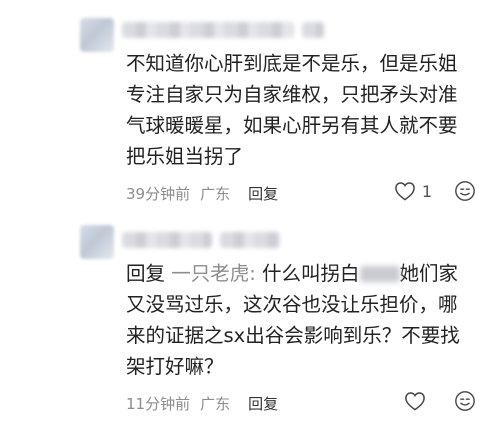 The width and height of the screenshot is (500, 436). What do you see at coordinates (146, 273) in the screenshot?
I see `reply-prefix: 回复` at bounding box center [146, 273].